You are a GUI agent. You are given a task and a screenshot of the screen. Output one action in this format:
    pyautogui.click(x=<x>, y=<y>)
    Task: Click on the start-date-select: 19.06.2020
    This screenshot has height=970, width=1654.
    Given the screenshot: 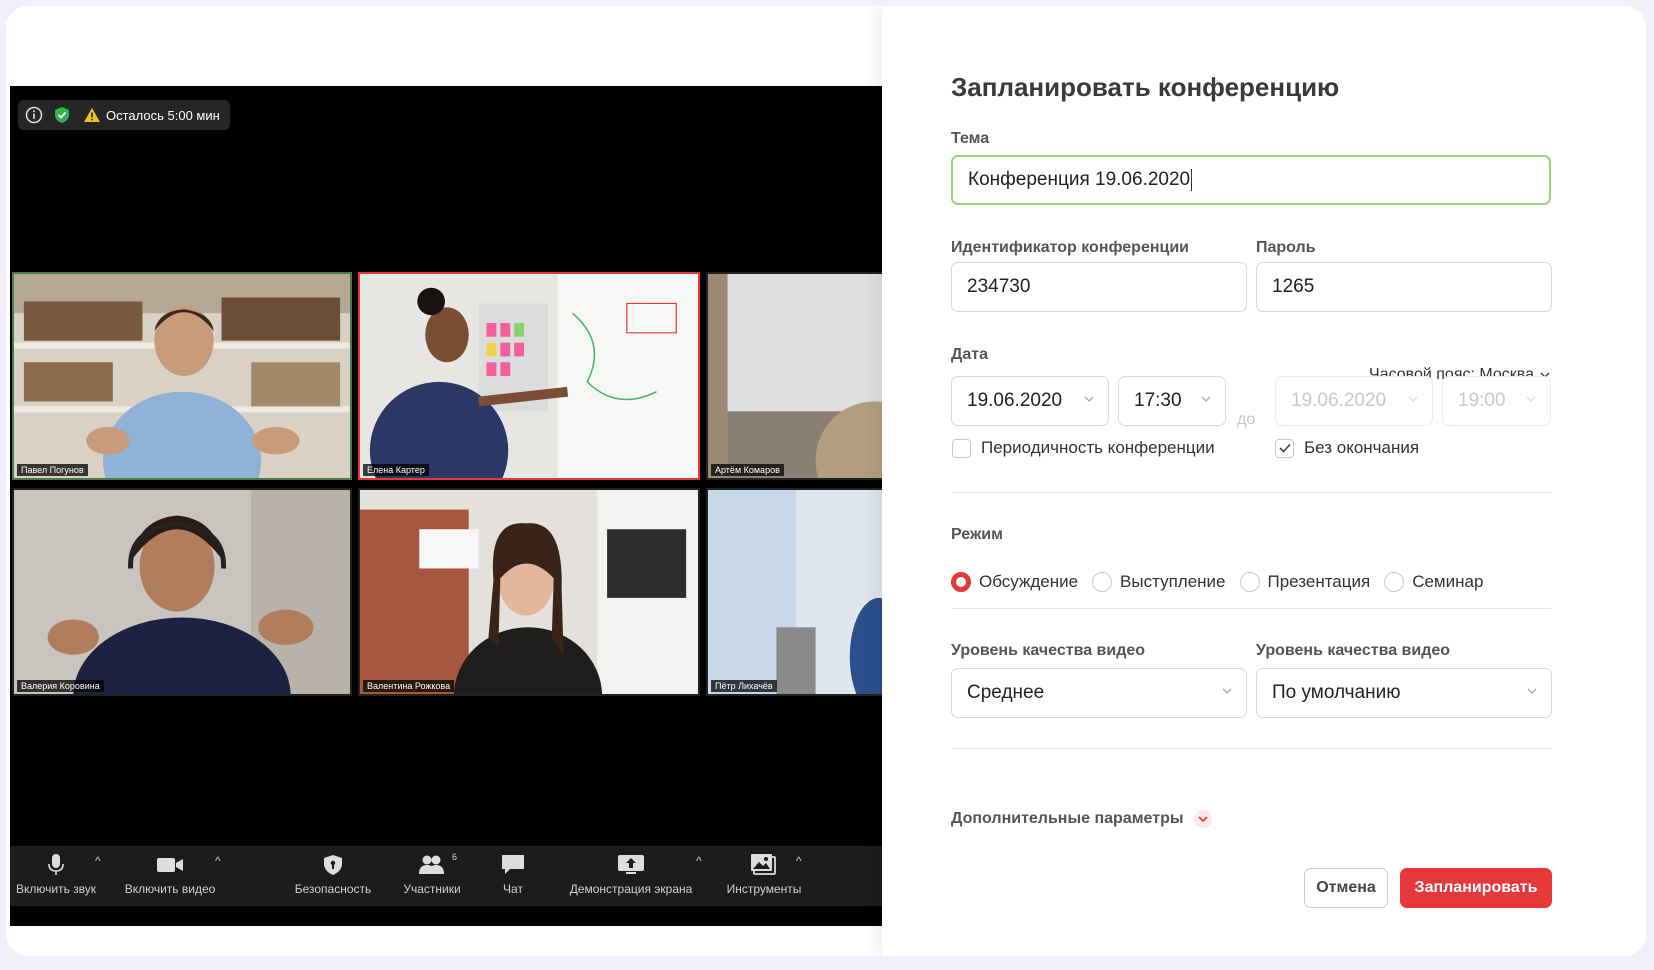 What is the action you would take?
    pyautogui.click(x=1030, y=401)
    